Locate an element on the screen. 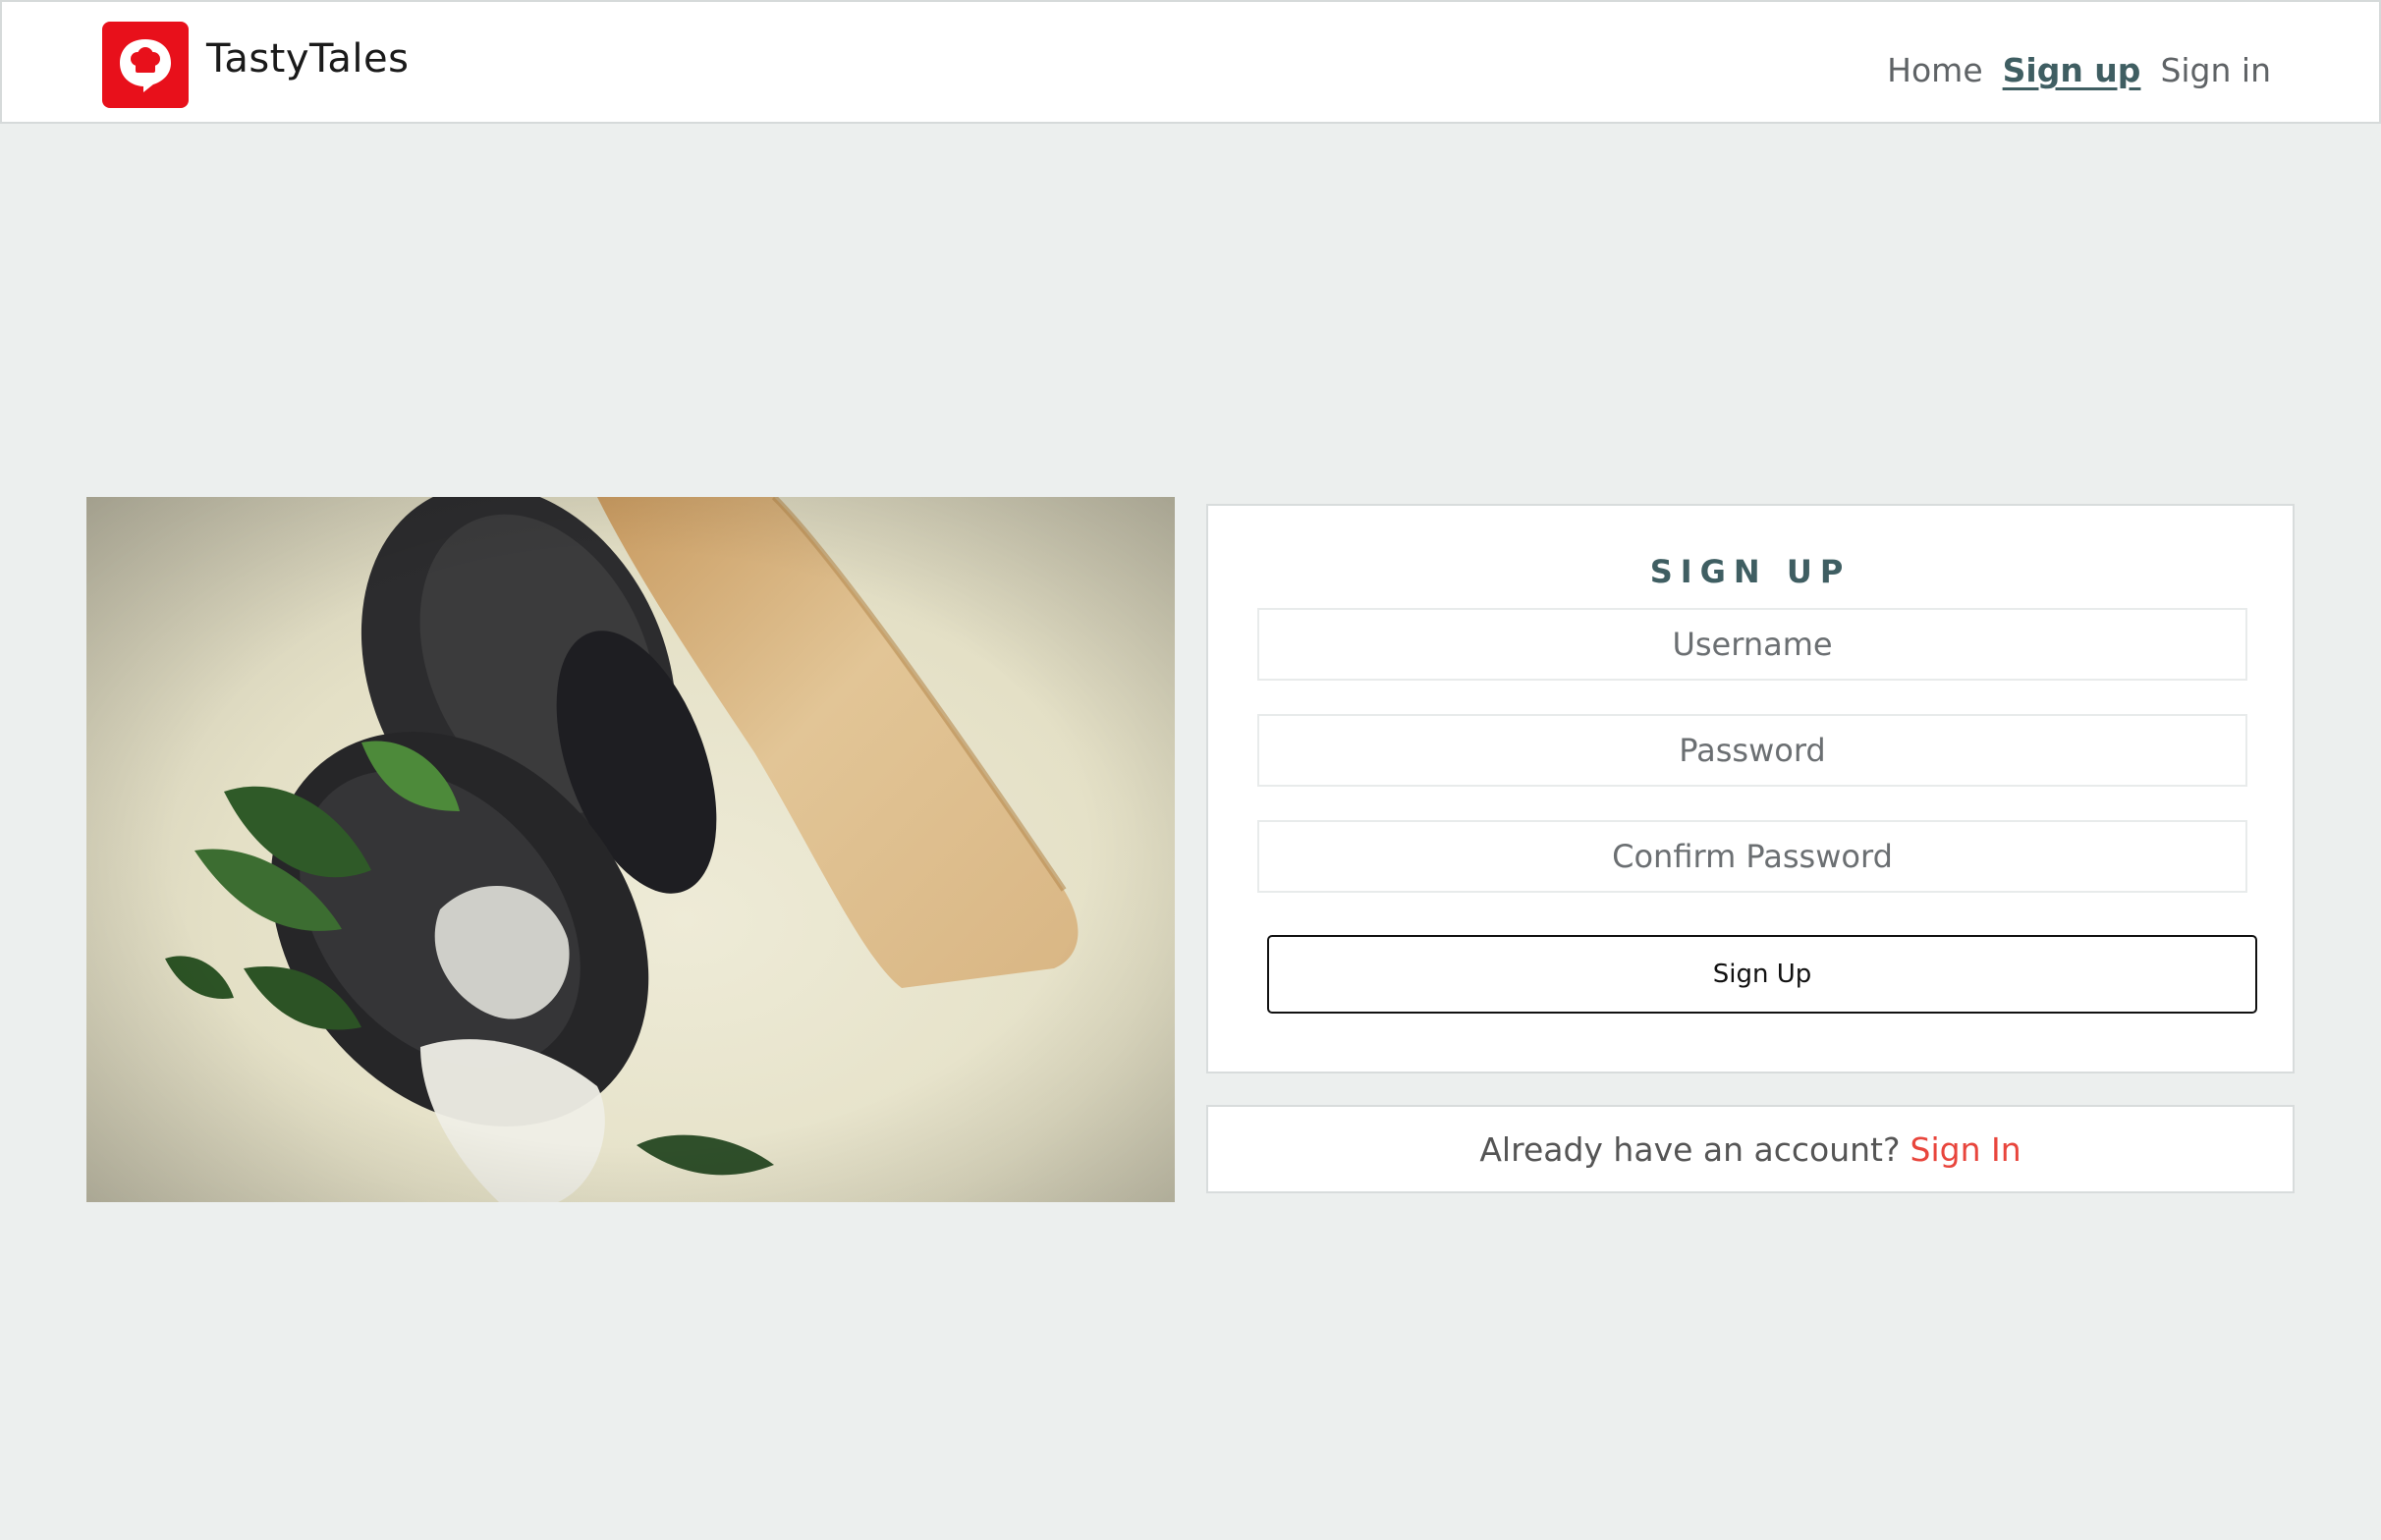 Image resolution: width=2381 pixels, height=1540 pixels. sign-up-button: Sign Up is located at coordinates (1762, 974).